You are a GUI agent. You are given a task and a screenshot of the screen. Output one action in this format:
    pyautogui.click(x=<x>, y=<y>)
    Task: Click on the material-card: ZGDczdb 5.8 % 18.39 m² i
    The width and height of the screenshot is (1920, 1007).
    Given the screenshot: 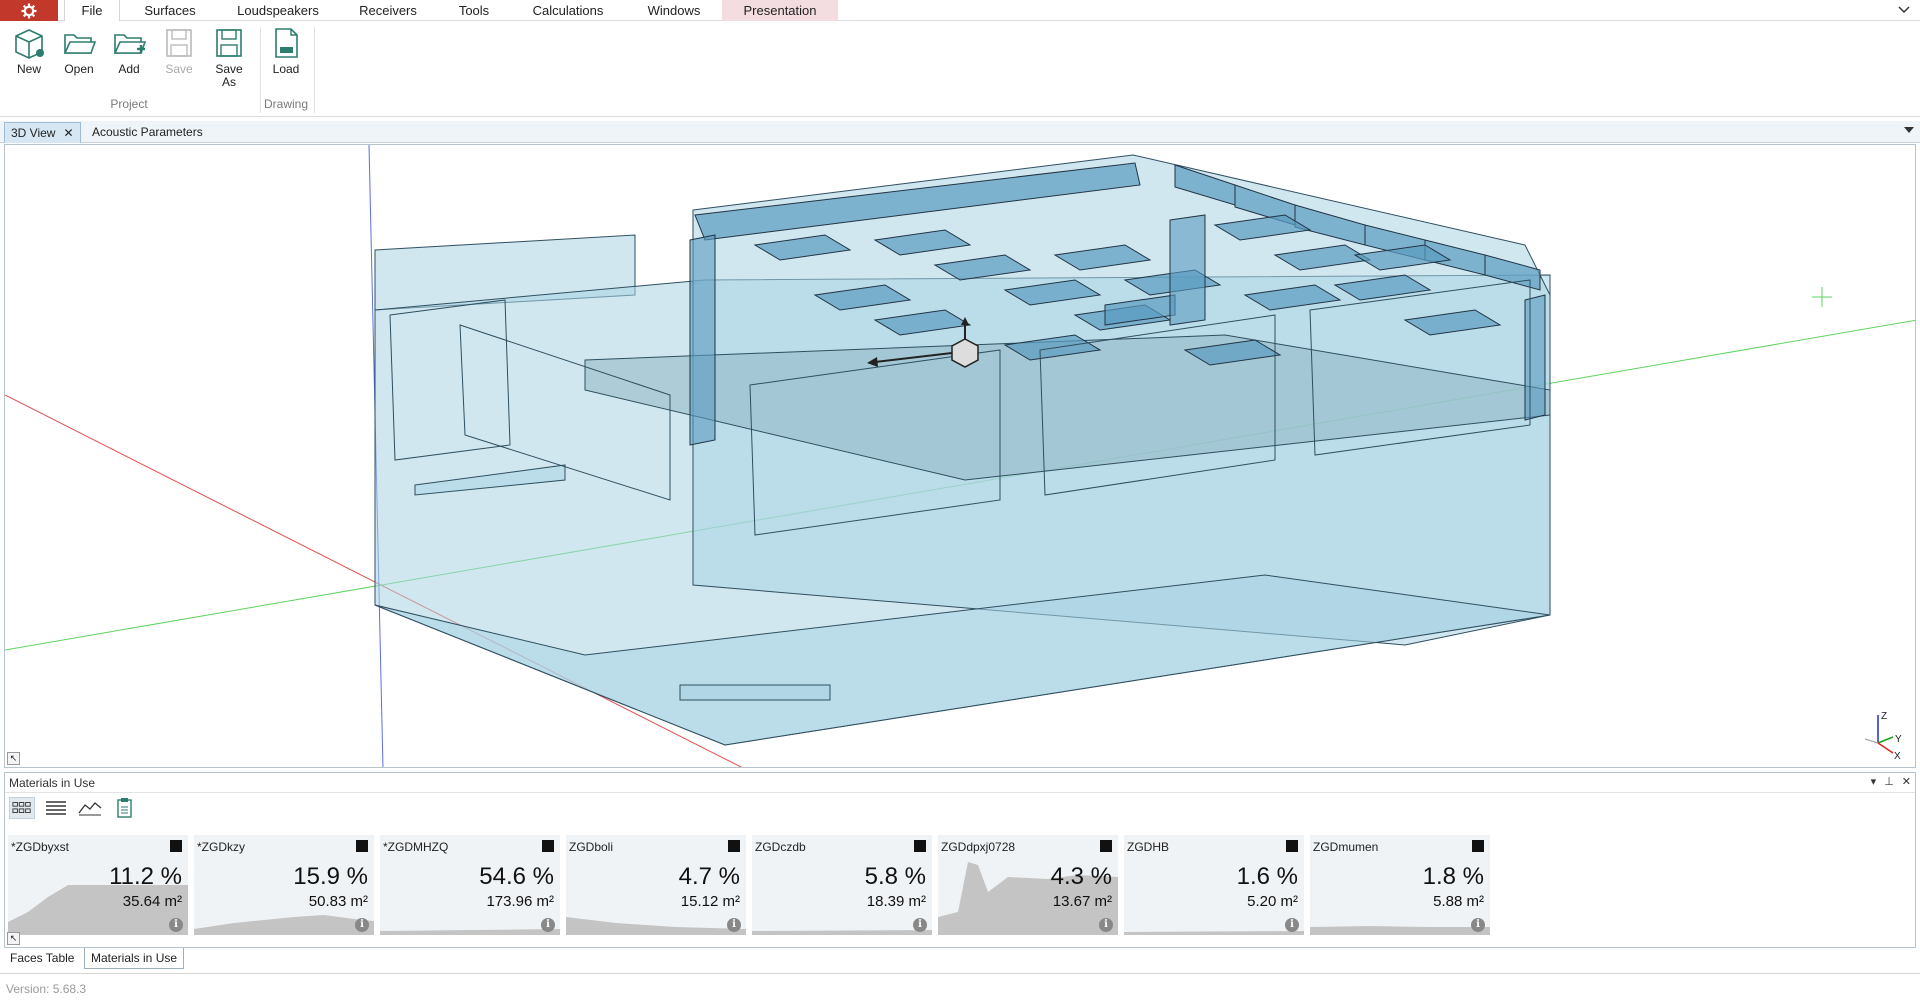 What is the action you would take?
    pyautogui.click(x=842, y=885)
    